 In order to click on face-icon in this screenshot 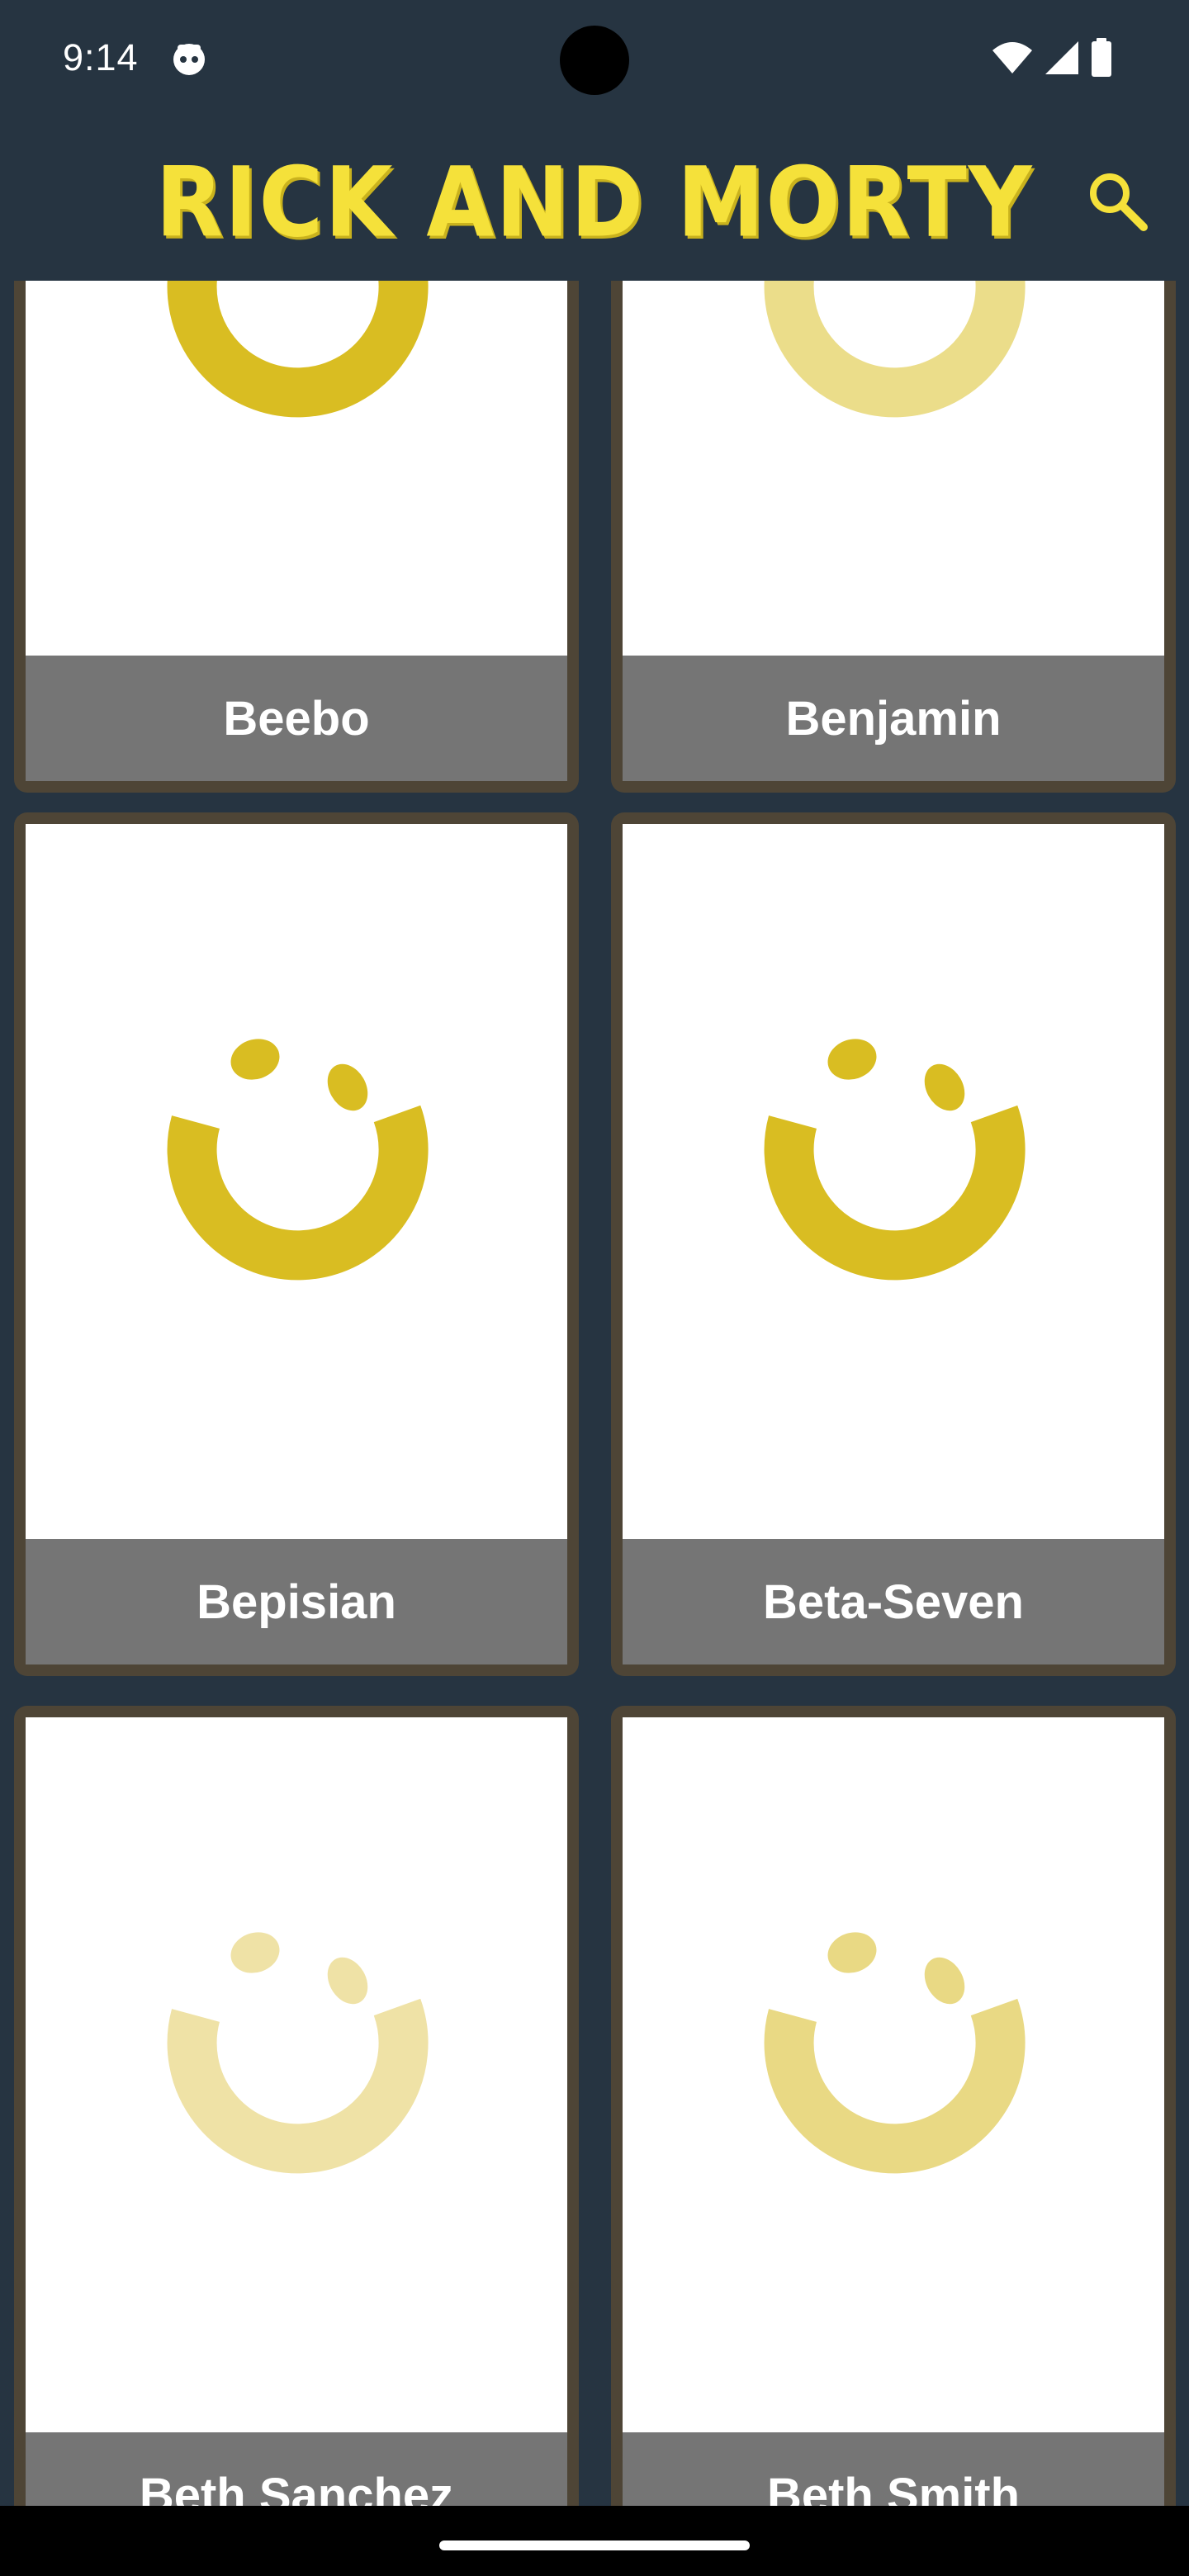, I will do `click(189, 59)`.